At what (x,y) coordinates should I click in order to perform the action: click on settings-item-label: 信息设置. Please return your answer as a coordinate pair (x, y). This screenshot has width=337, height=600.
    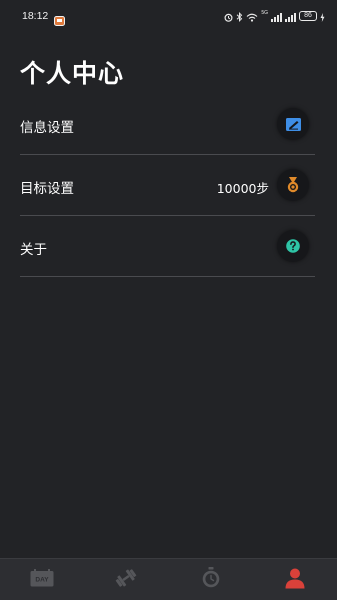
    Looking at the image, I should click on (47, 128).